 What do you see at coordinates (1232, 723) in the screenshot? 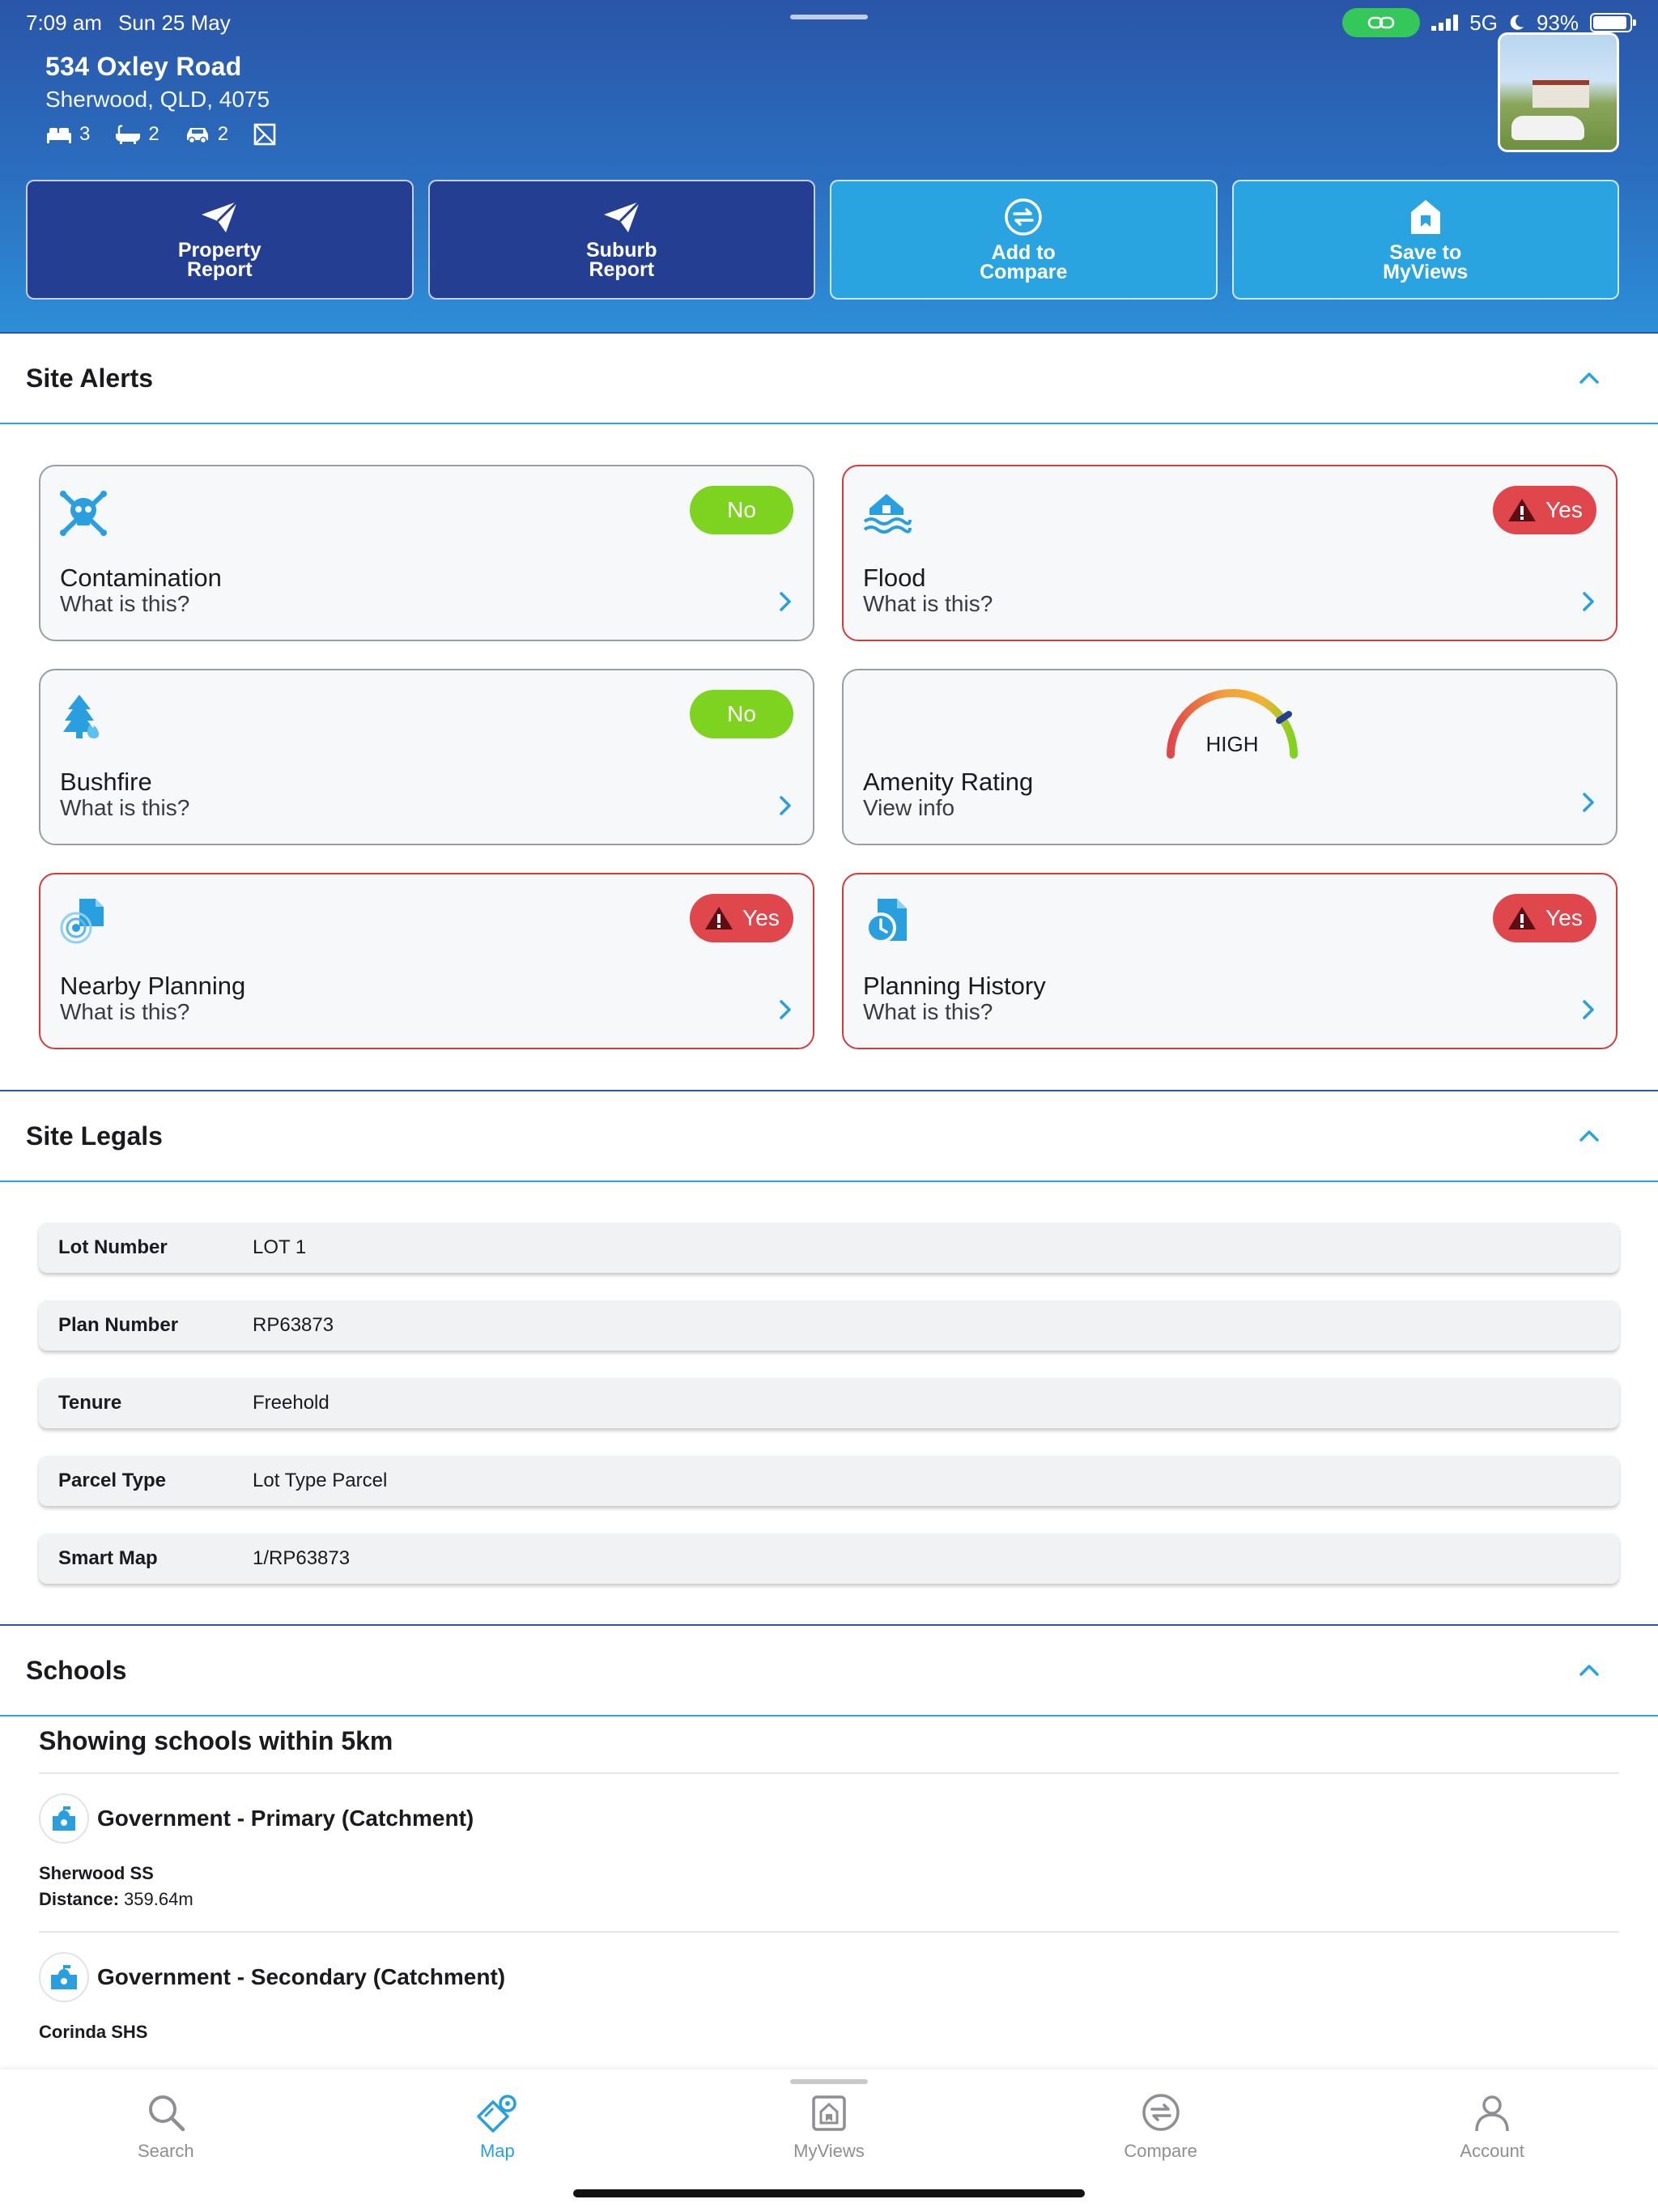
I see `amenity-gauge: HIGH` at bounding box center [1232, 723].